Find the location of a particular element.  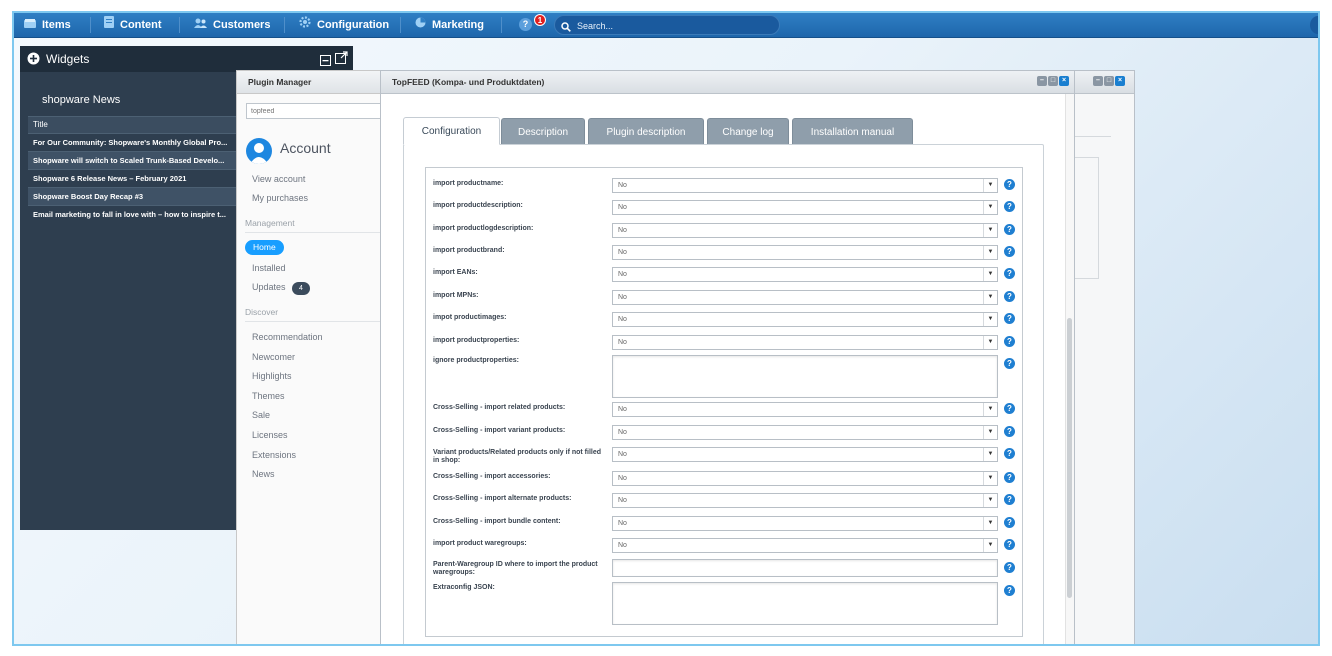

discover-item-recommendation: Recommendation is located at coordinates (287, 337).